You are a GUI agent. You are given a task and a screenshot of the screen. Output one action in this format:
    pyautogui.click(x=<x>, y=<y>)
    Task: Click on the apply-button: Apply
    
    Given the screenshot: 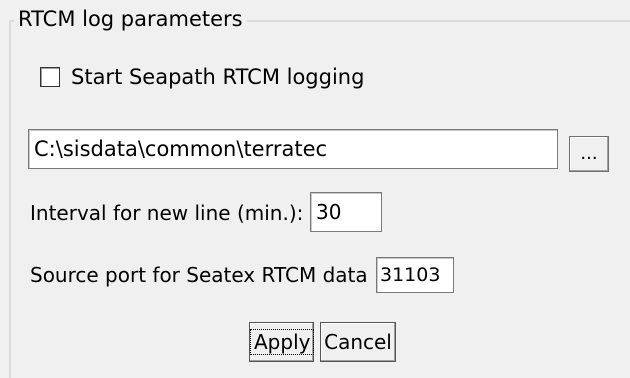 What is the action you would take?
    pyautogui.click(x=282, y=342)
    